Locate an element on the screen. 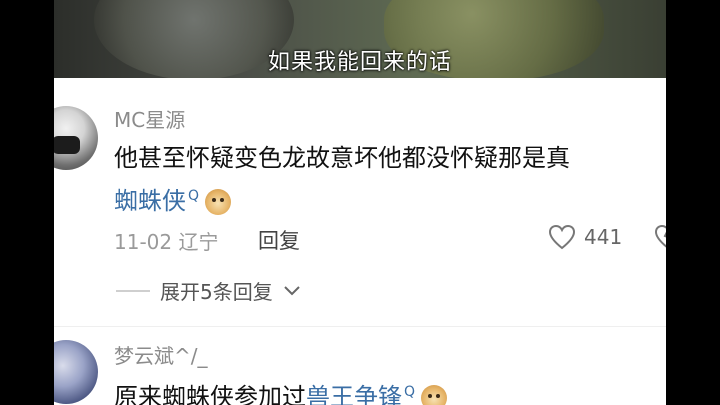  reply-button: 回复 is located at coordinates (279, 240).